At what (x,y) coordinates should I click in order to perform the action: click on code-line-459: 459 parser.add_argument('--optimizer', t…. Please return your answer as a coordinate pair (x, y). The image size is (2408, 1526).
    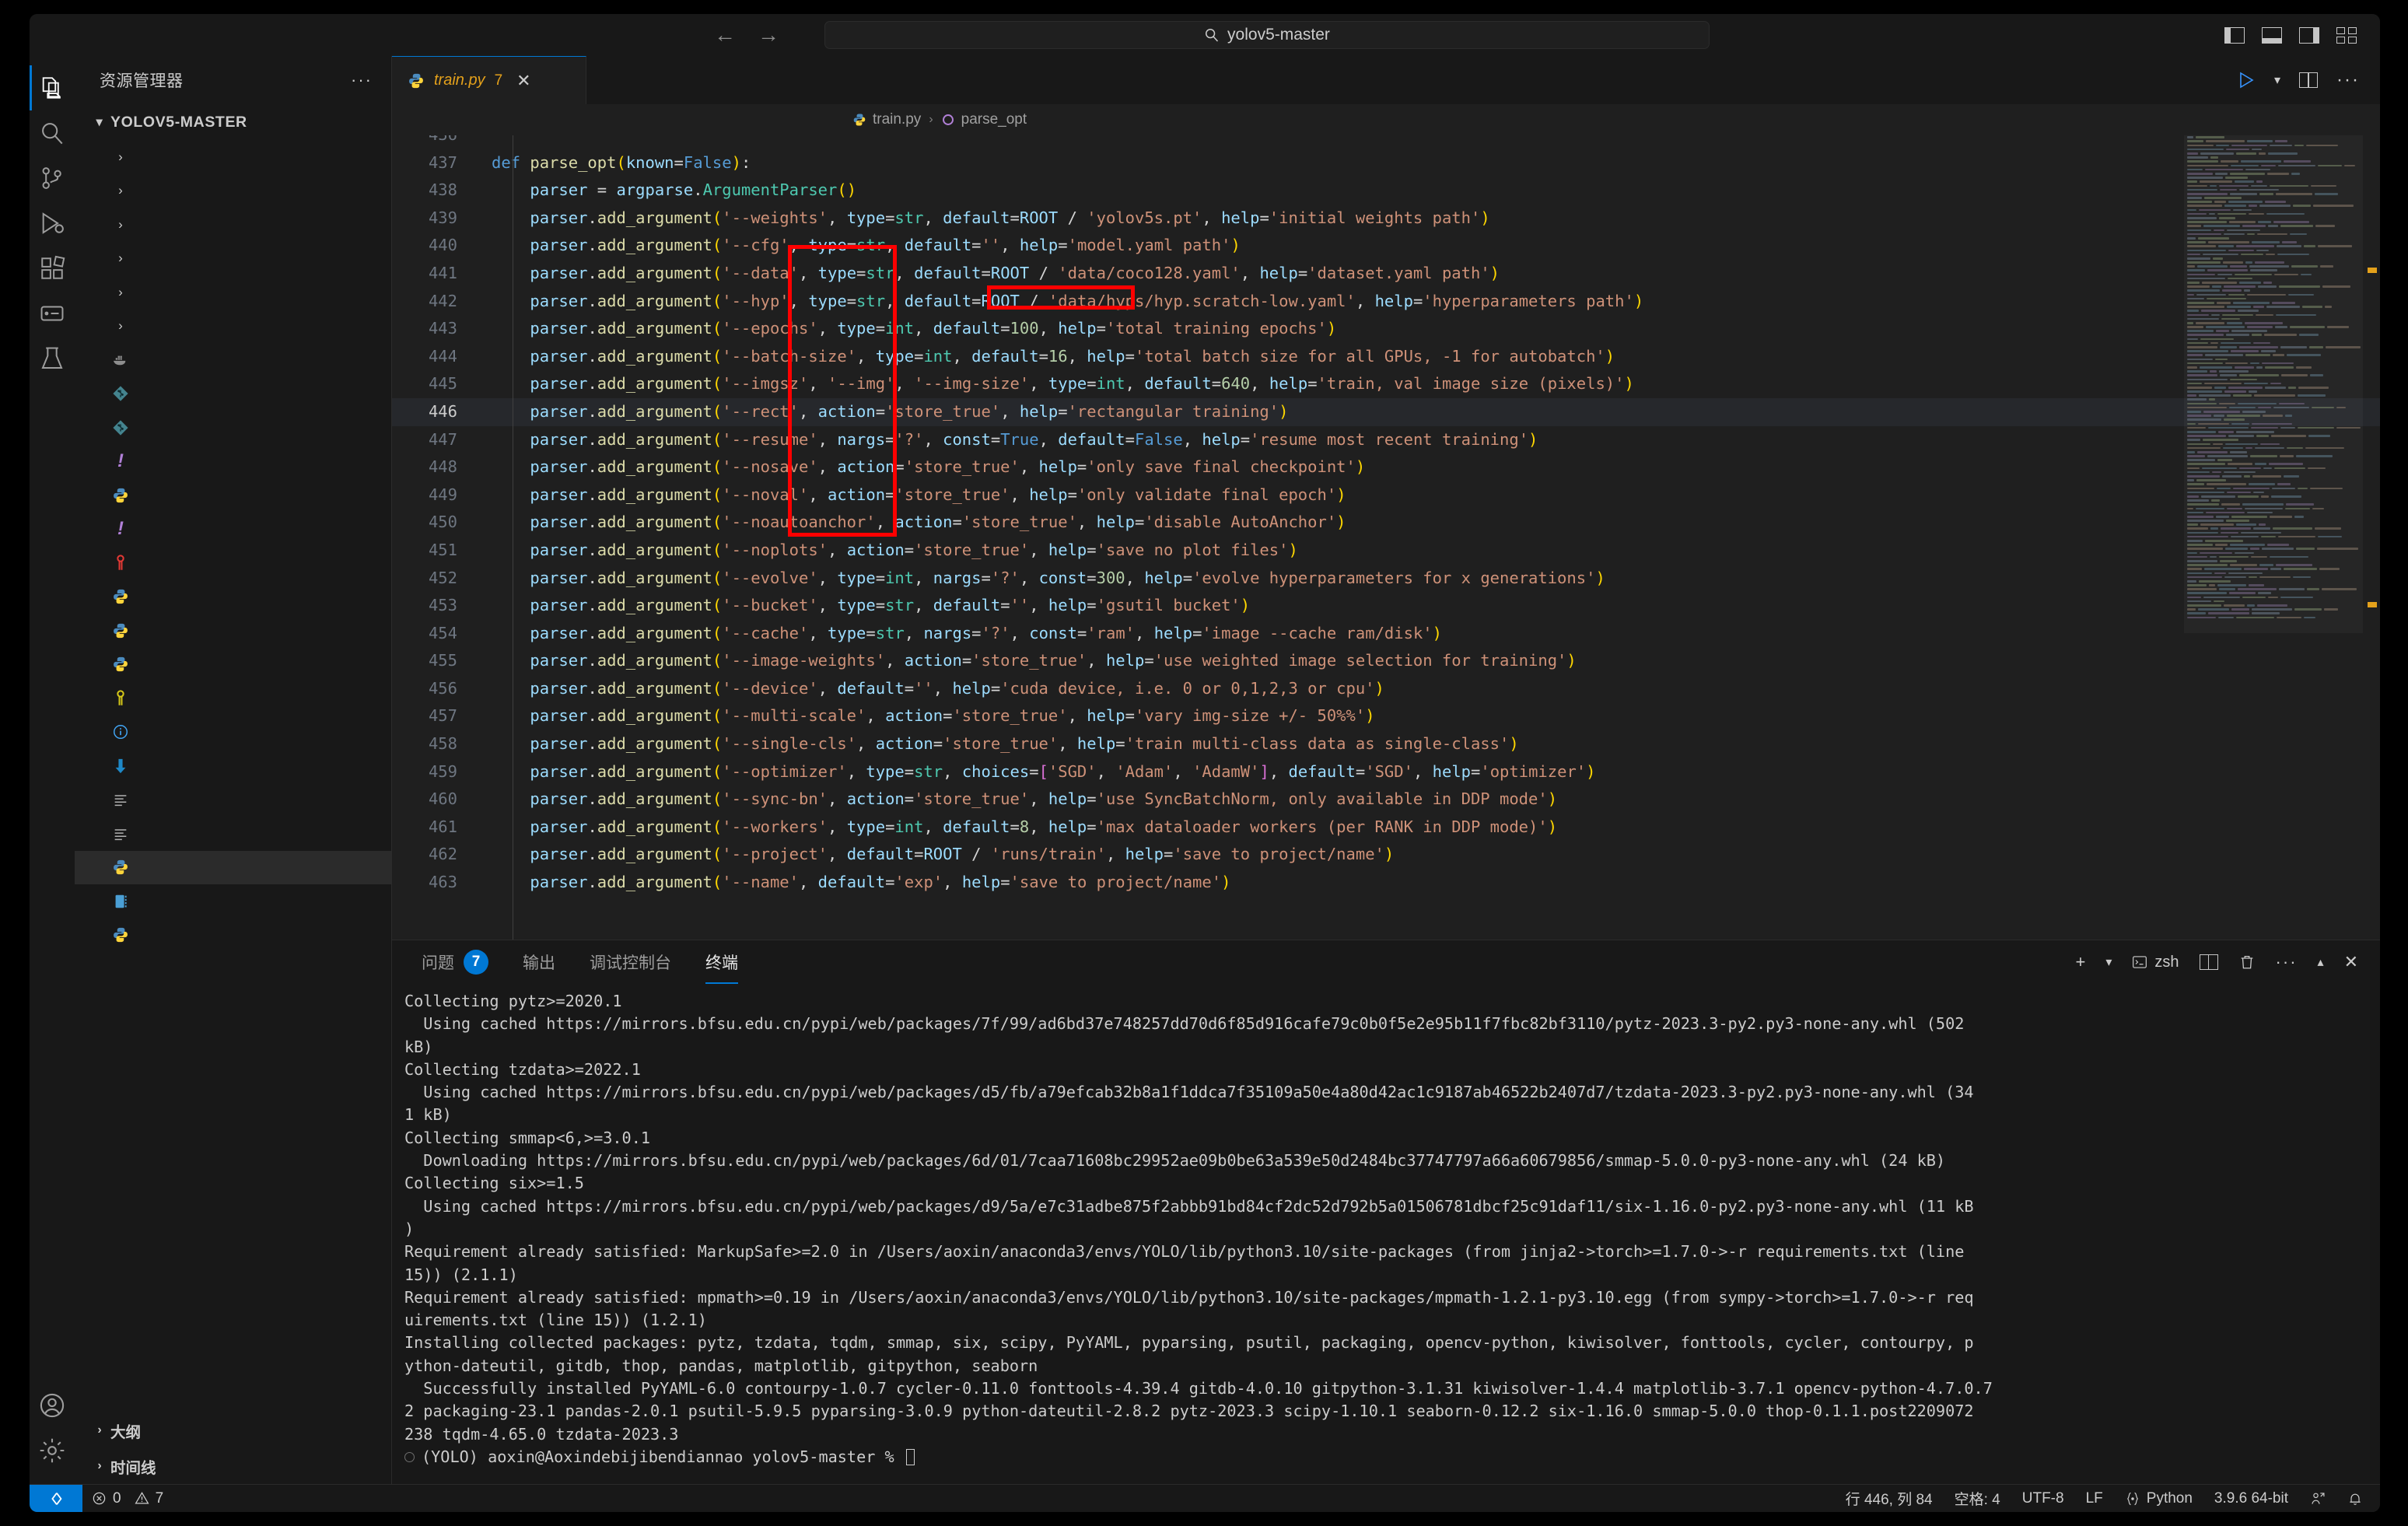
    Looking at the image, I should click on (1386, 772).